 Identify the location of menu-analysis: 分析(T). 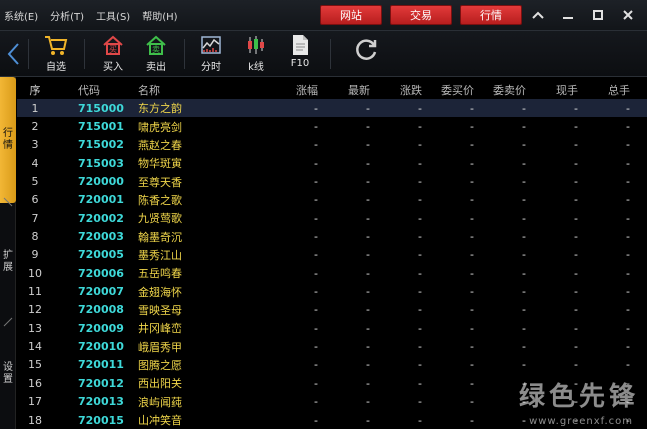
(67, 15).